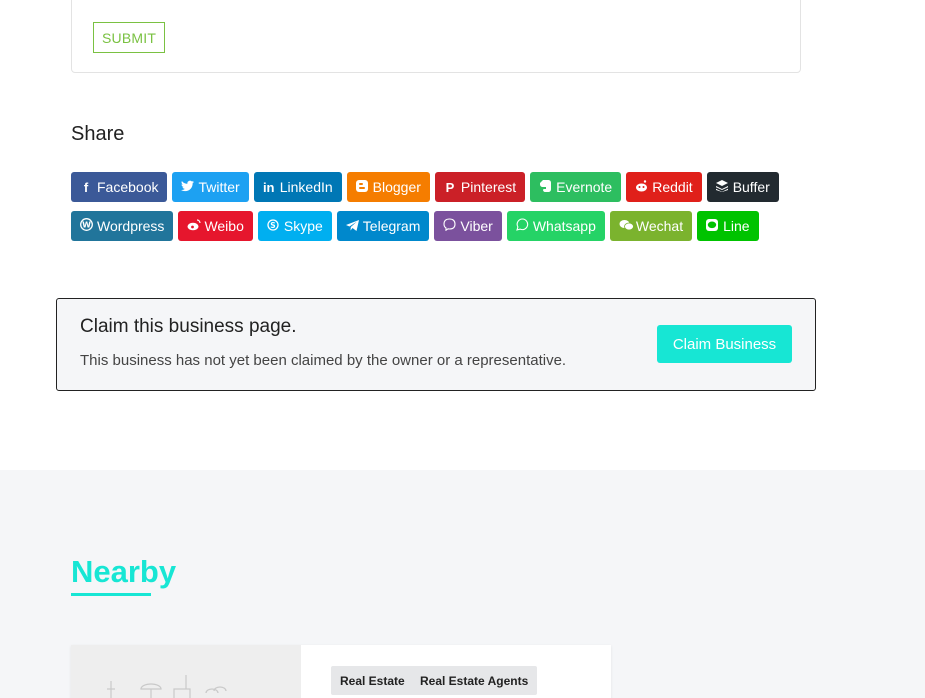 The height and width of the screenshot is (698, 925). I want to click on wordpress-icon: W, so click(86, 226).